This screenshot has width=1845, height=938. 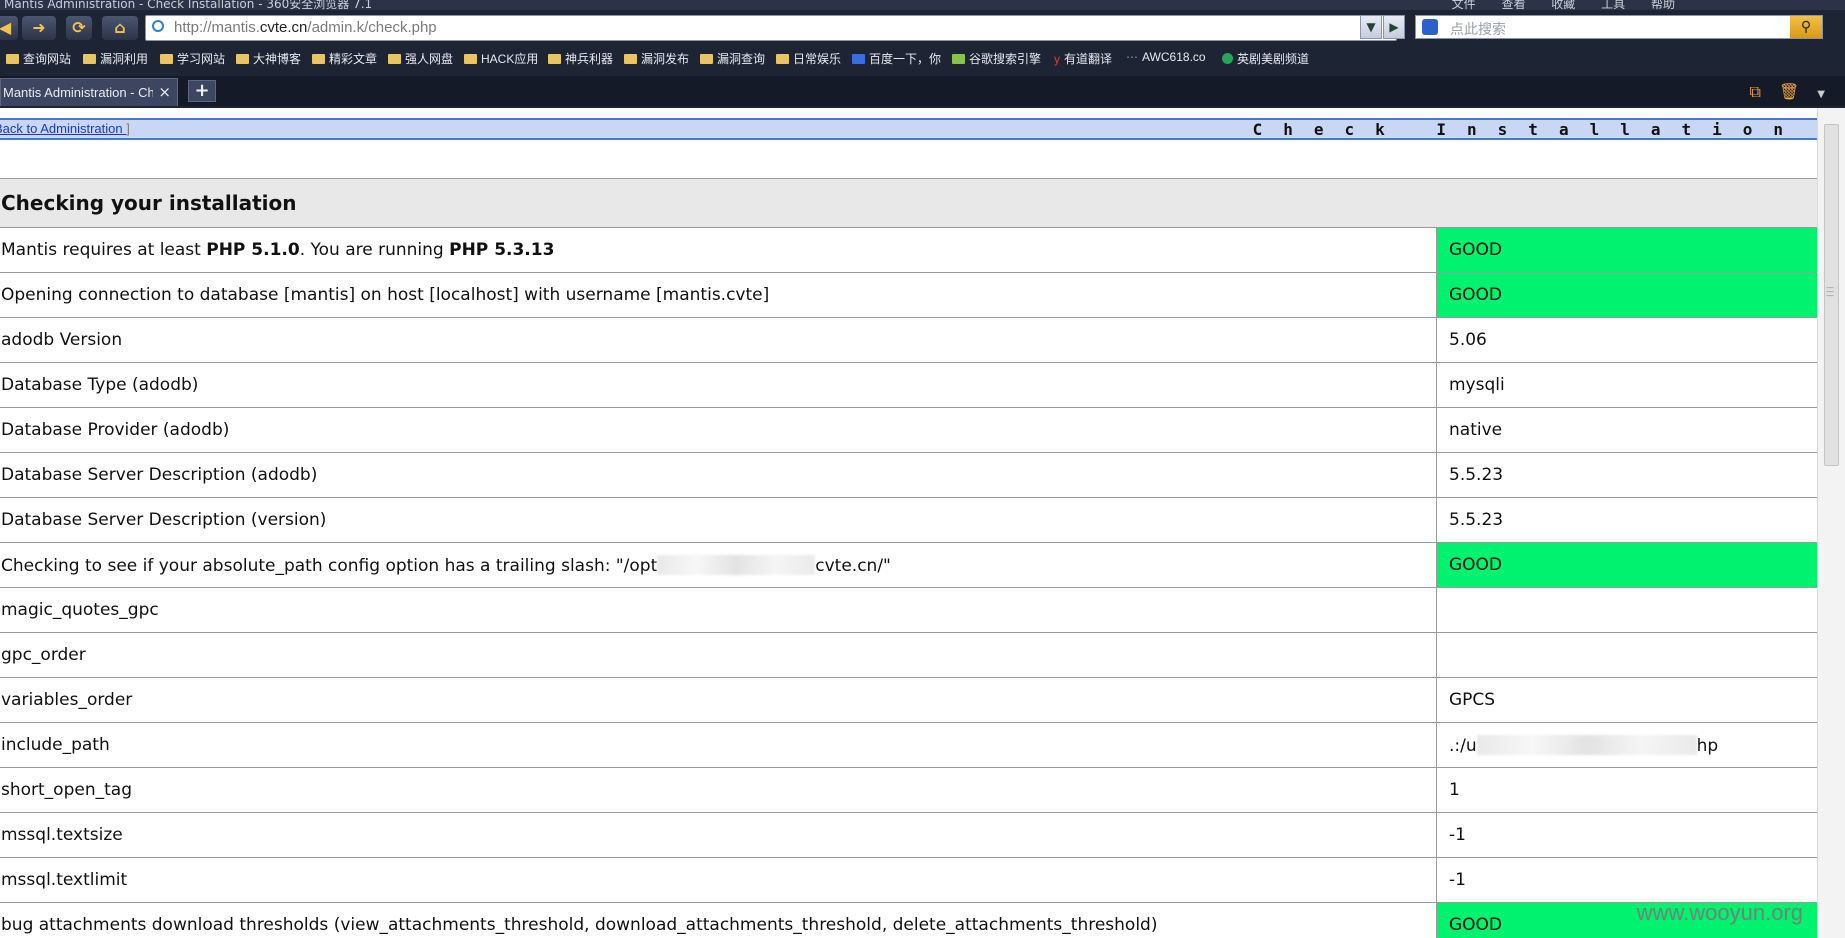 I want to click on check-label: variables_order, so click(x=718, y=700).